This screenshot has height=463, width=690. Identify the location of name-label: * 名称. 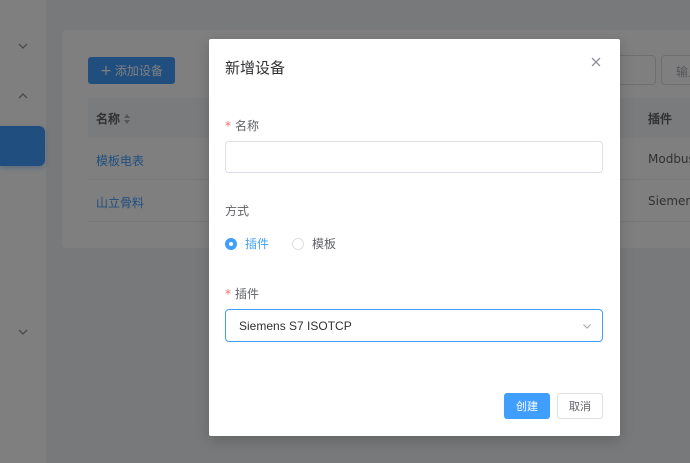
(242, 126).